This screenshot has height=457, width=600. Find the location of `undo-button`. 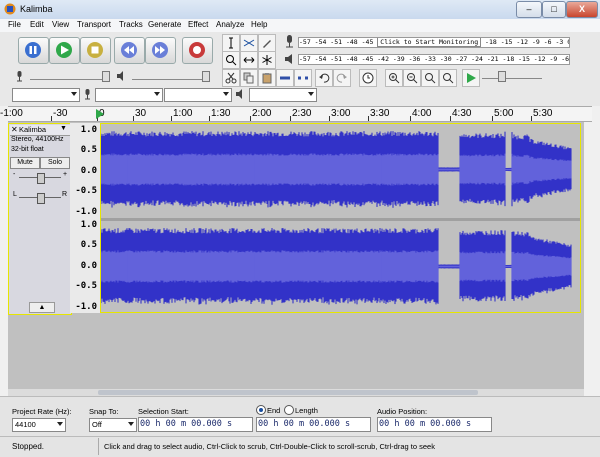

undo-button is located at coordinates (324, 78).